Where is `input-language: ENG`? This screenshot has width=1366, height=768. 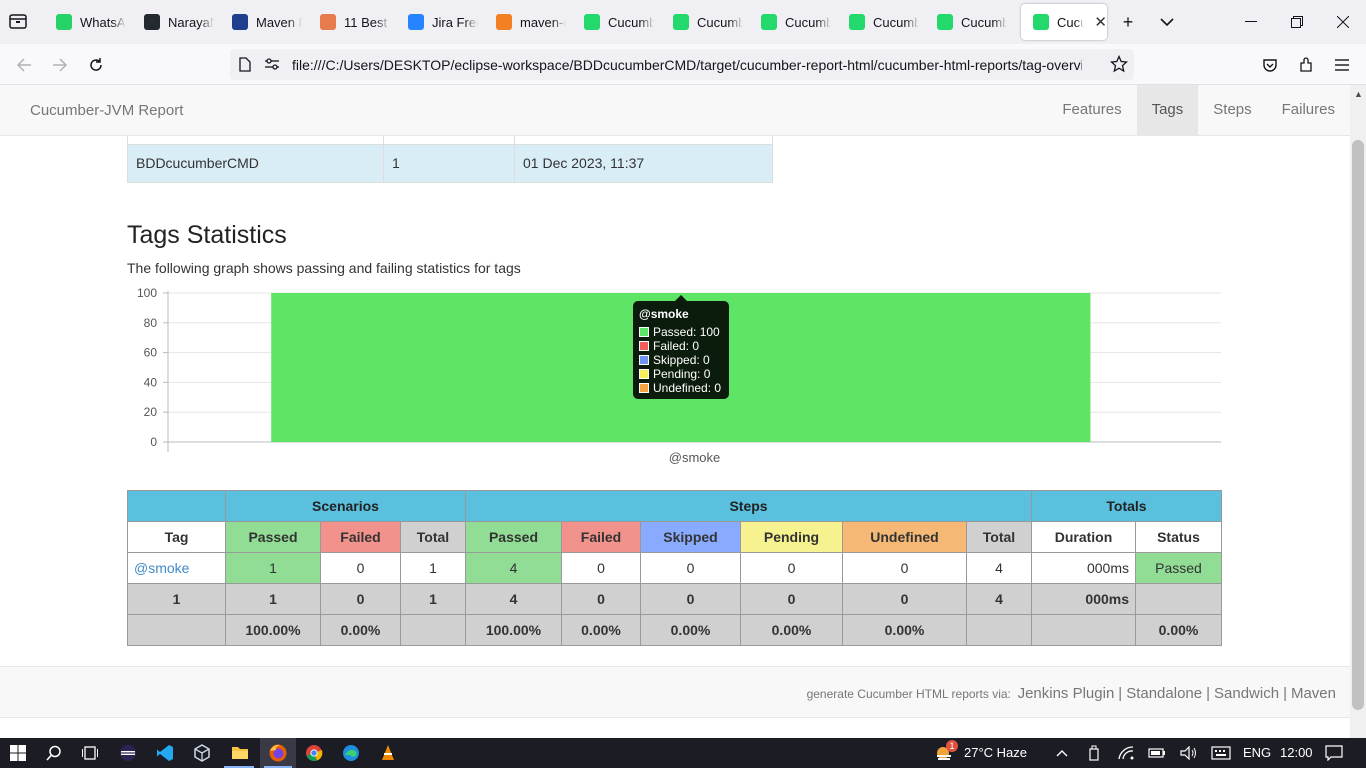
input-language: ENG is located at coordinates (1257, 752).